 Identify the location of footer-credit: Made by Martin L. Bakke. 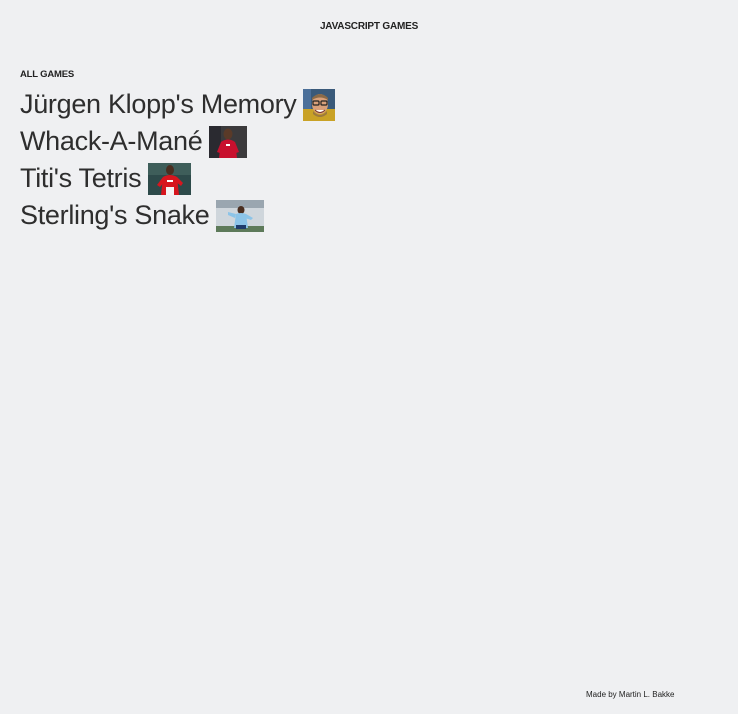
(630, 694).